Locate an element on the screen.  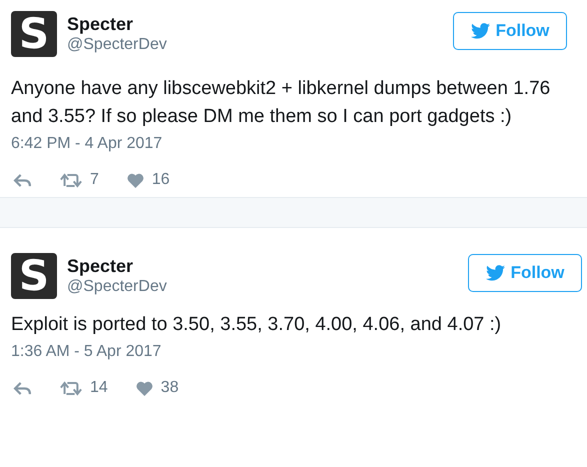
tweet-timestamp: 6:42 PM - 4 Apr 2017 is located at coordinates (289, 144).